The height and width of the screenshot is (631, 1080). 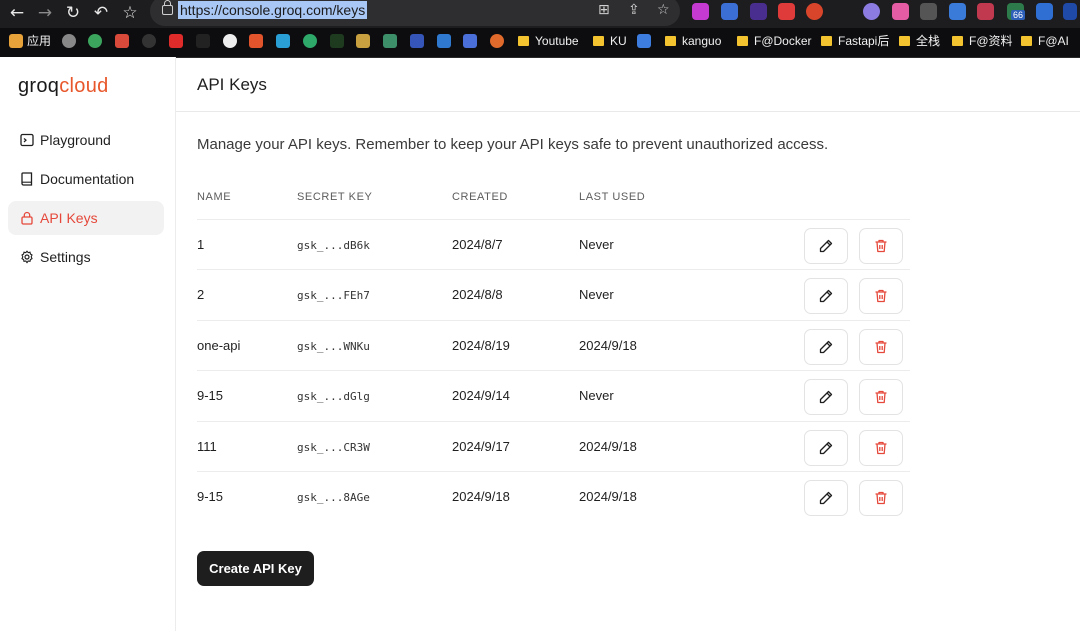 I want to click on groqcloud-logo: groqcloud, so click(x=63, y=86).